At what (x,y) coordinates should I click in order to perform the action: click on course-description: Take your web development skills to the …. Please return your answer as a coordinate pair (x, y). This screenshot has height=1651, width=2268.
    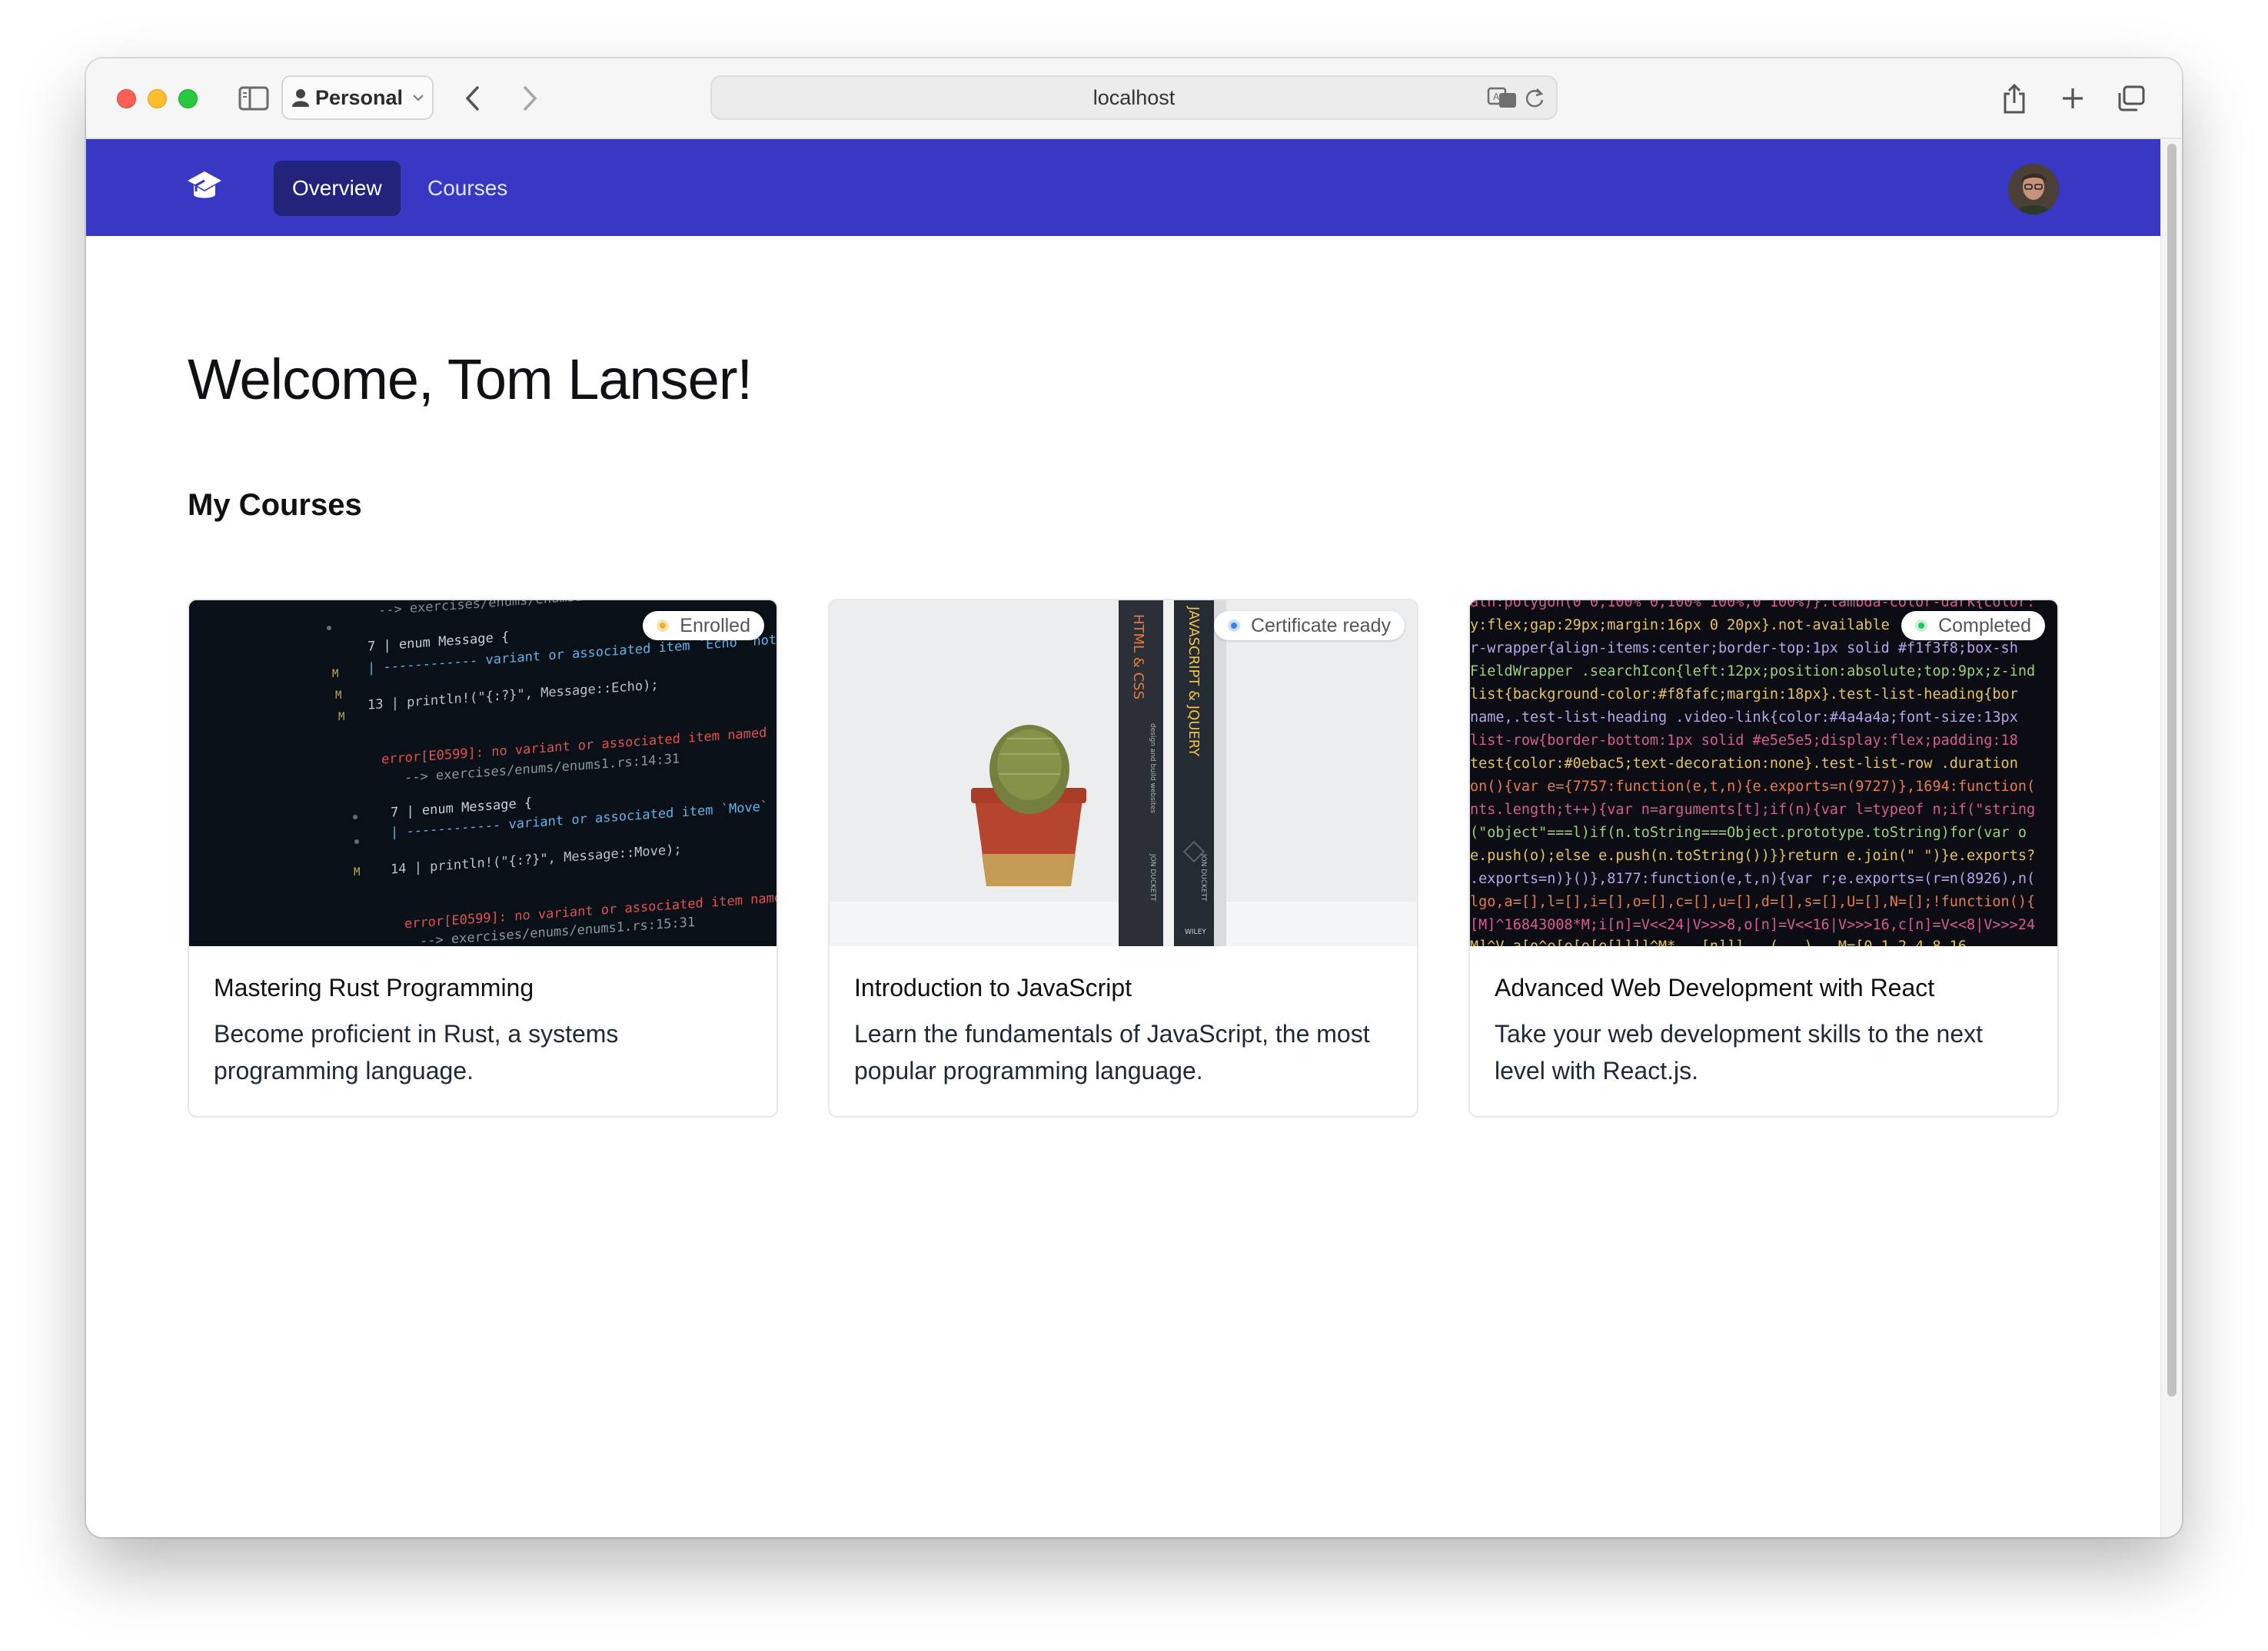
    Looking at the image, I should click on (1739, 1052).